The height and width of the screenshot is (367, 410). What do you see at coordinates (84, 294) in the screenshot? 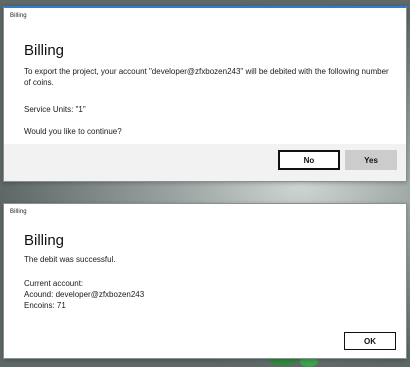
I see `account-name-text: Acound: developer@zfxbozen243` at bounding box center [84, 294].